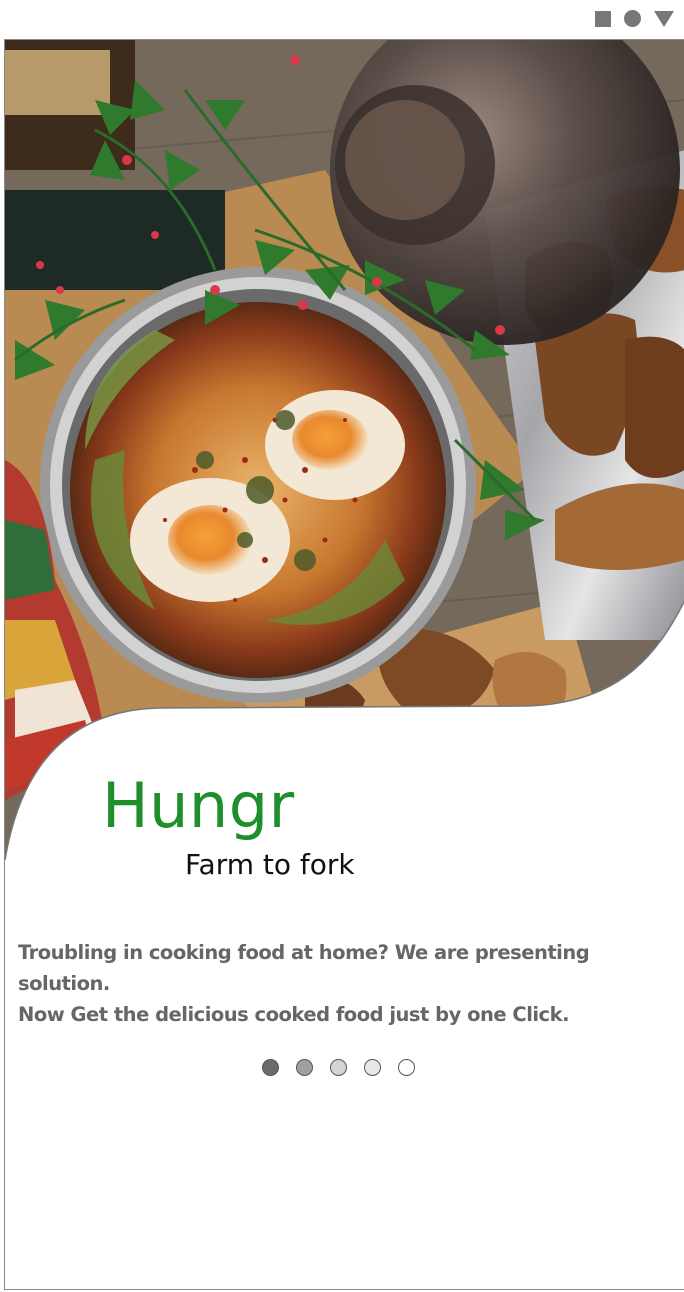  I want to click on triangle-icon, so click(664, 18).